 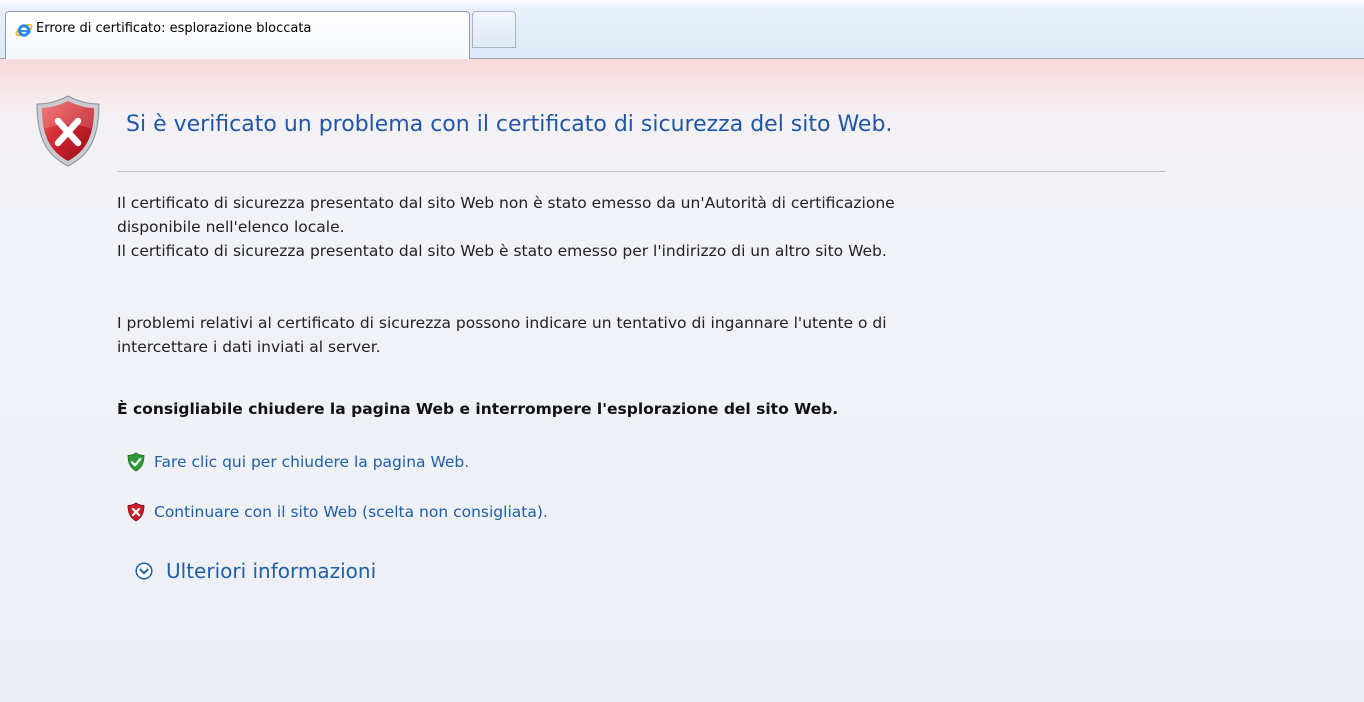 I want to click on new-tab-button, so click(x=494, y=29).